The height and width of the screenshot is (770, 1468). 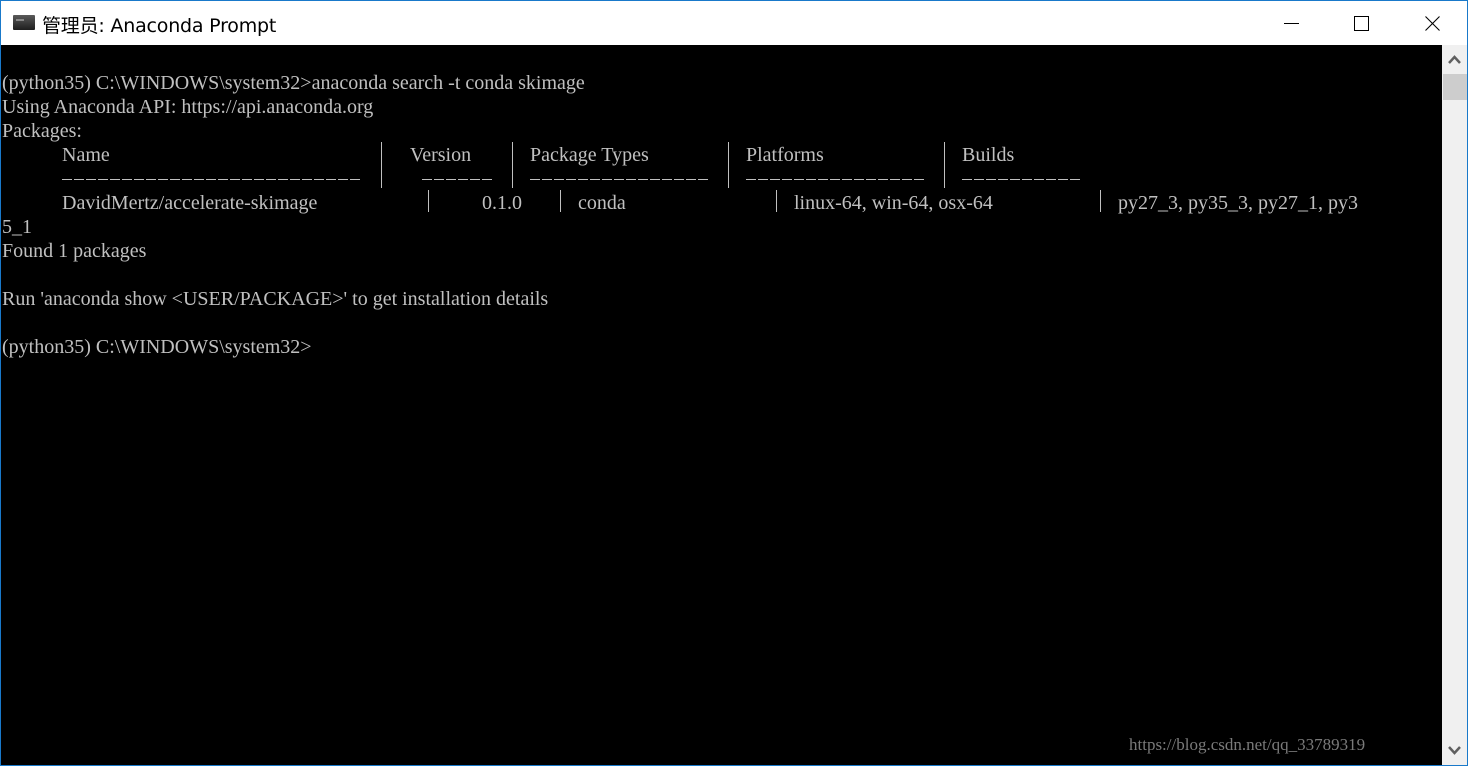 I want to click on close-icon, so click(x=1432, y=23).